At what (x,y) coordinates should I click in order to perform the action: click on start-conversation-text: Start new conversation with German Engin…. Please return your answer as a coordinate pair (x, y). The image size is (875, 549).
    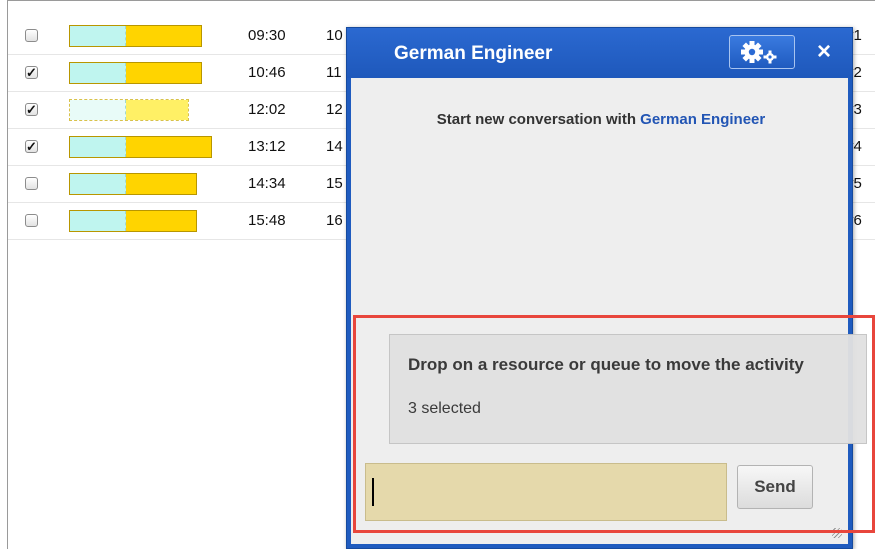
    Looking at the image, I should click on (601, 119).